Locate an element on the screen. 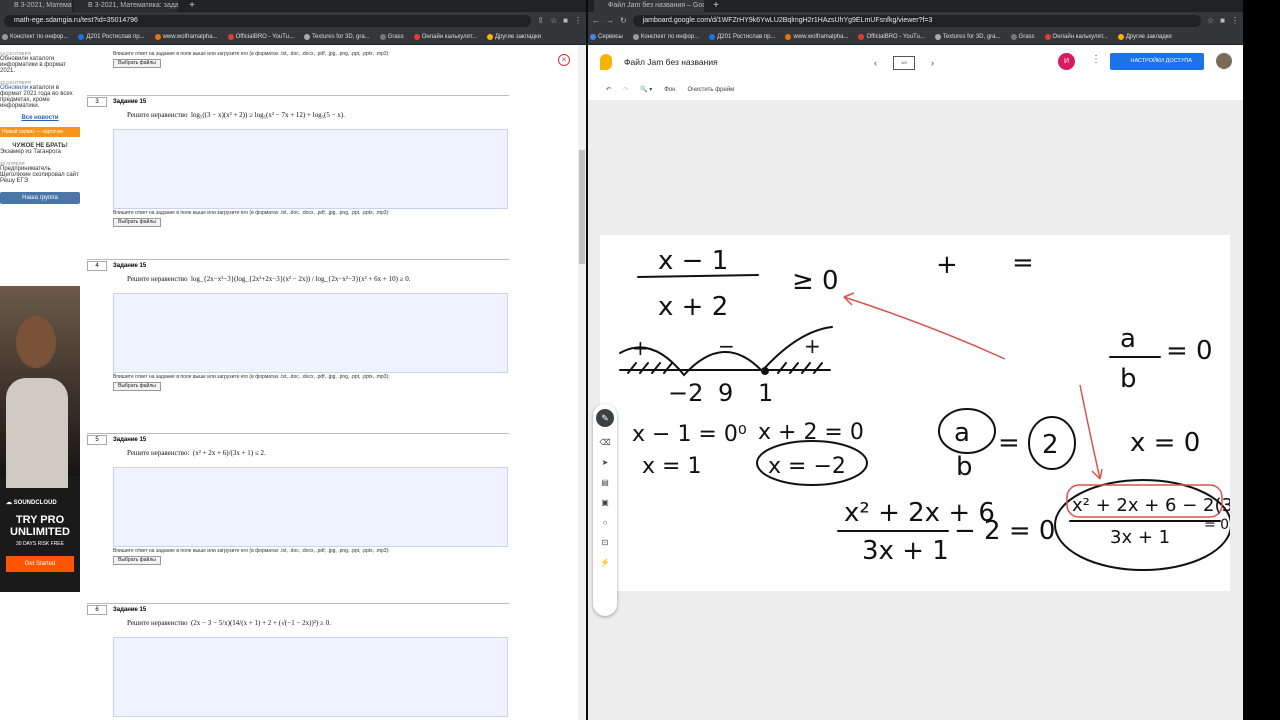 The image size is (1280, 720). ad-get-started-button: Get Started is located at coordinates (40, 564).